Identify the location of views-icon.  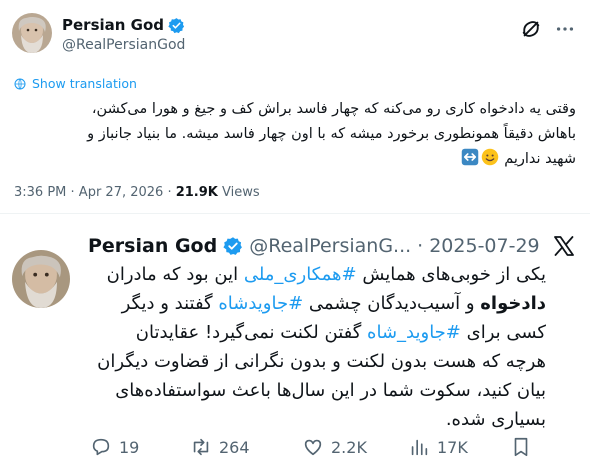
(419, 447).